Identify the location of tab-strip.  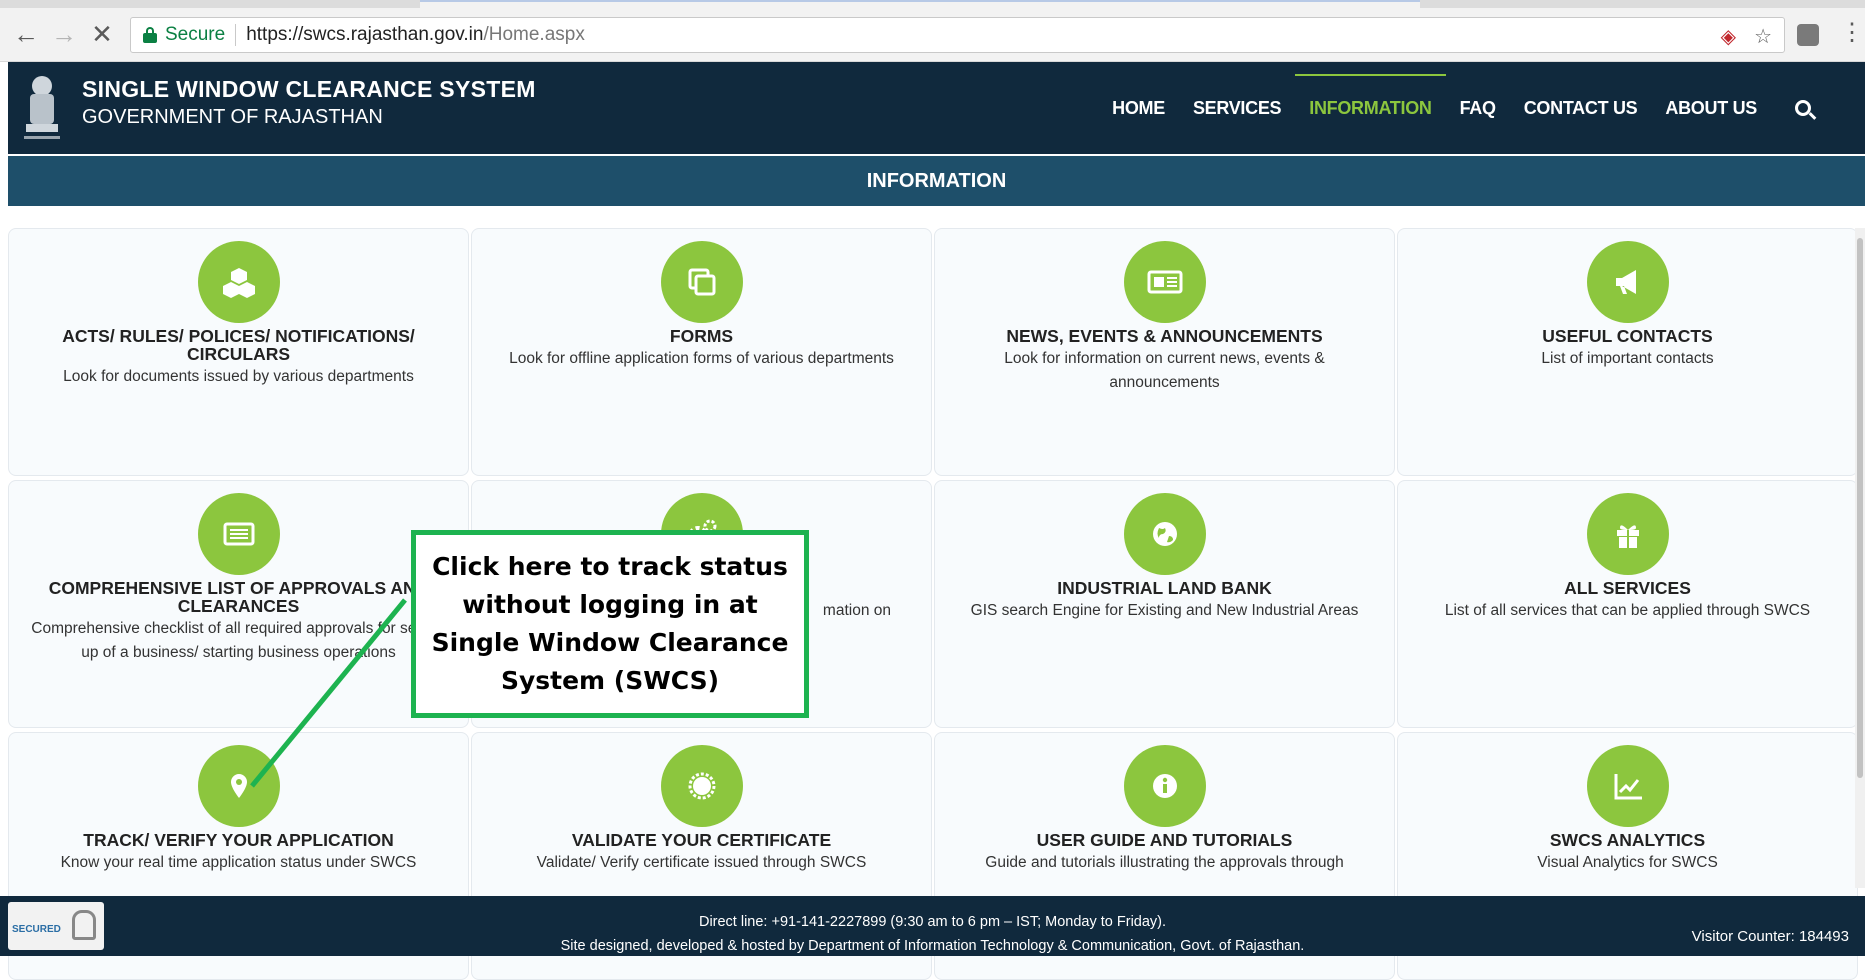
(932, 4).